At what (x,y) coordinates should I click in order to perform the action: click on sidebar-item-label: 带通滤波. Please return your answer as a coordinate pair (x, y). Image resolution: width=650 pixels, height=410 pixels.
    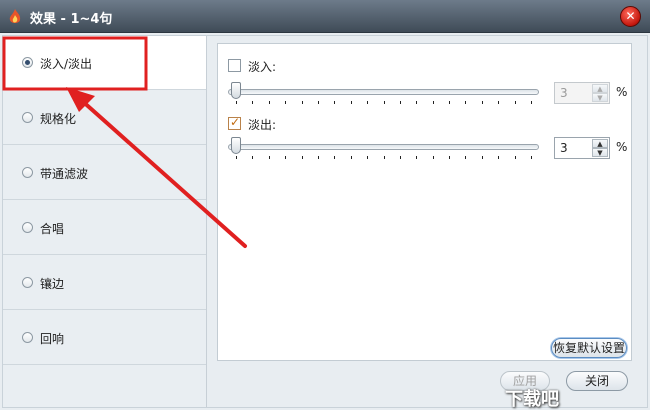
    Looking at the image, I should click on (64, 174).